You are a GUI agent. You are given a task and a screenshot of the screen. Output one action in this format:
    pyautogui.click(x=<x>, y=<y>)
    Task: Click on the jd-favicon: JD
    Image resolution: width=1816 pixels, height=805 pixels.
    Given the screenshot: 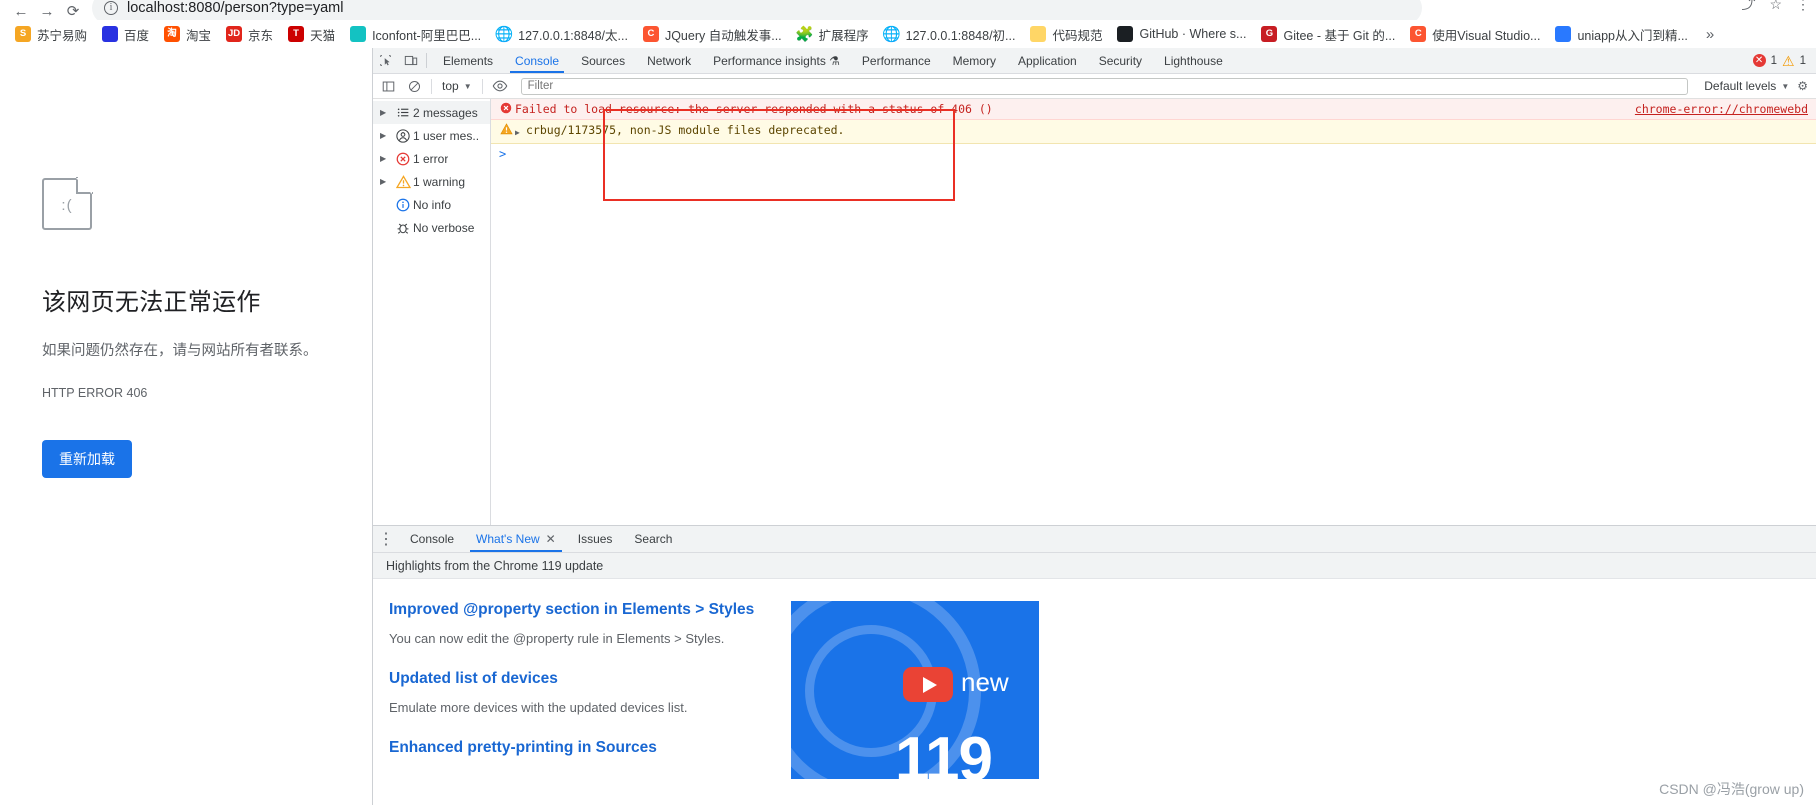 What is the action you would take?
    pyautogui.click(x=234, y=34)
    